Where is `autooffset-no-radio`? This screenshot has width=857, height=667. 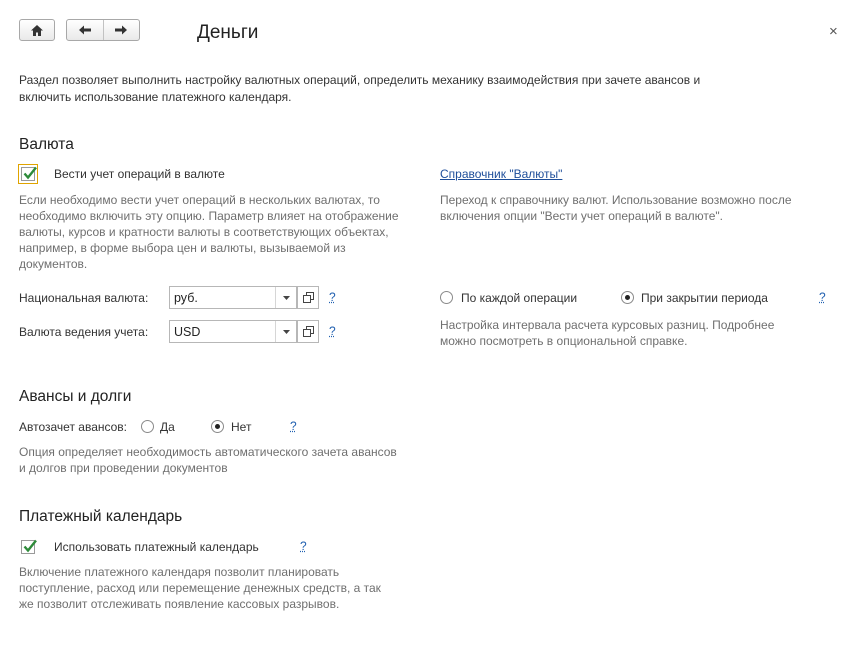 autooffset-no-radio is located at coordinates (217, 426).